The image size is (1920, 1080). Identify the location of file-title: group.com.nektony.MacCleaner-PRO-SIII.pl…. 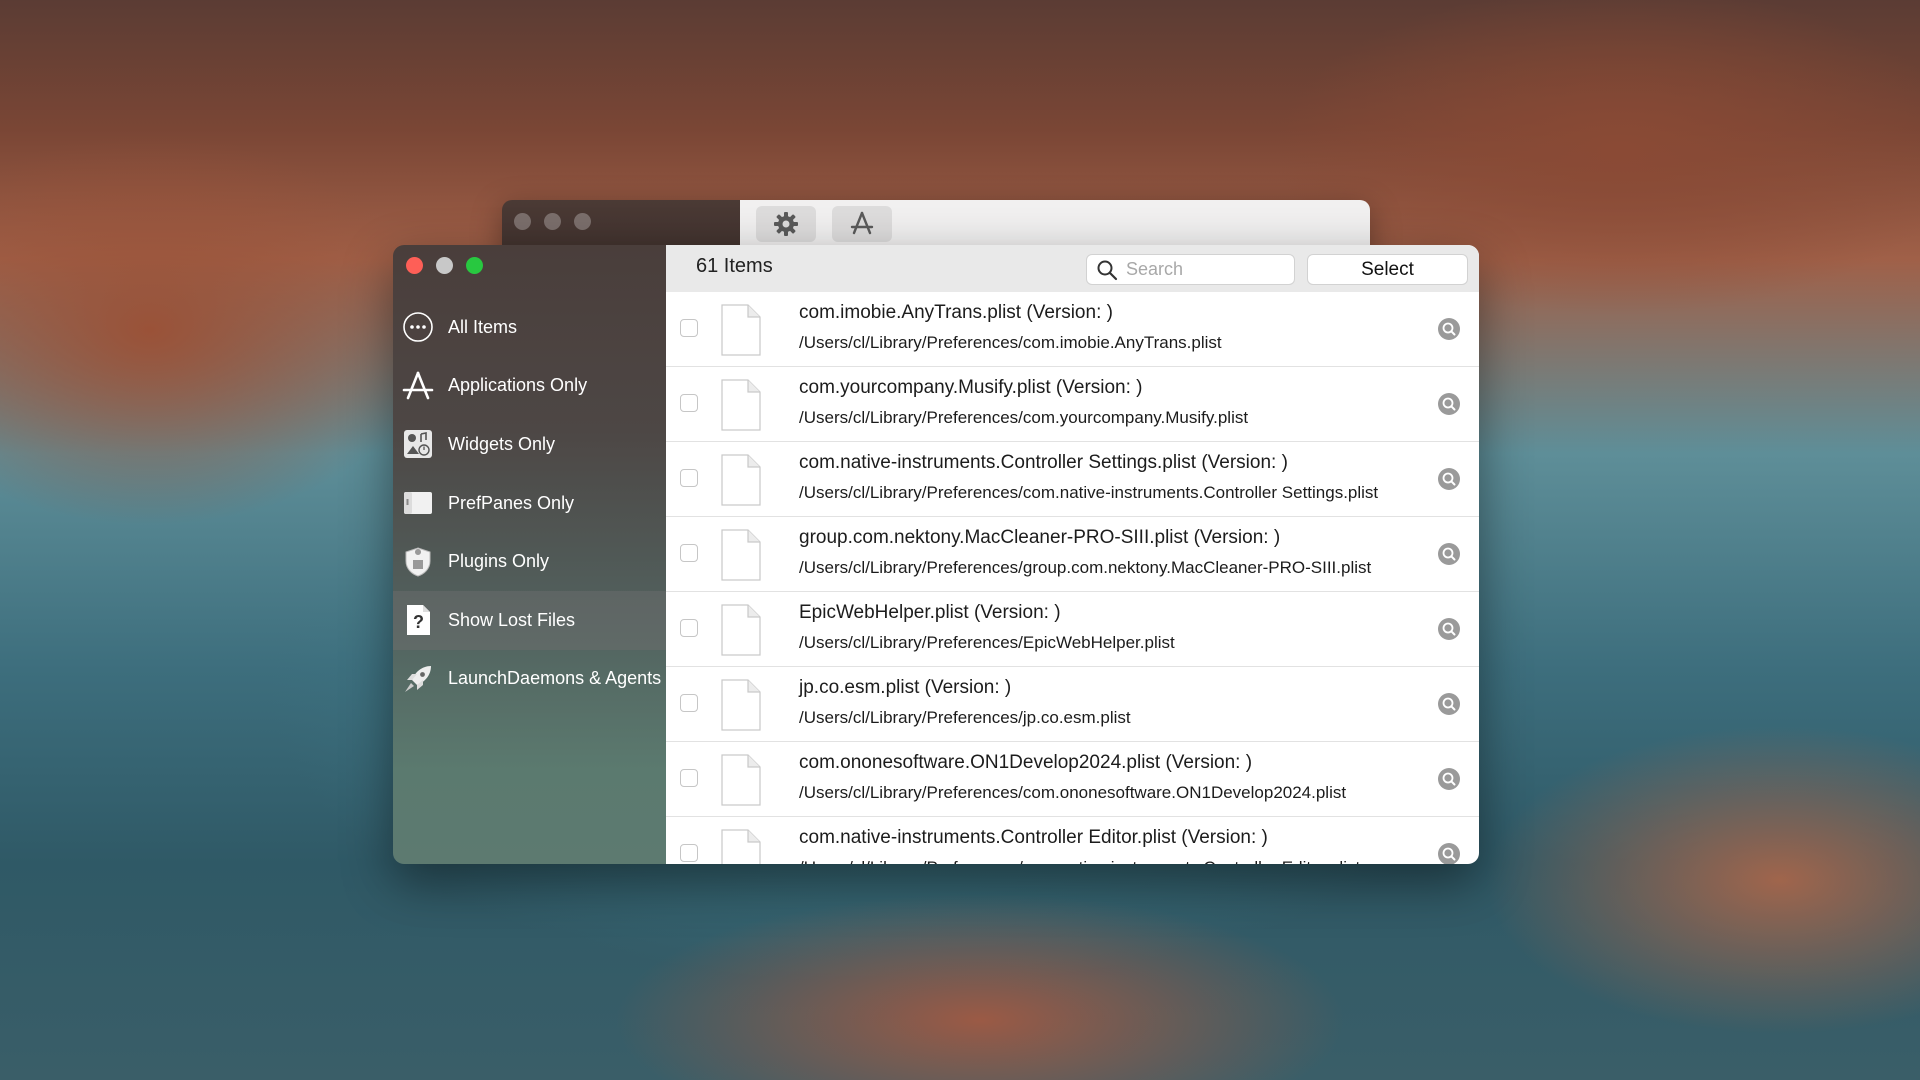
(1040, 537).